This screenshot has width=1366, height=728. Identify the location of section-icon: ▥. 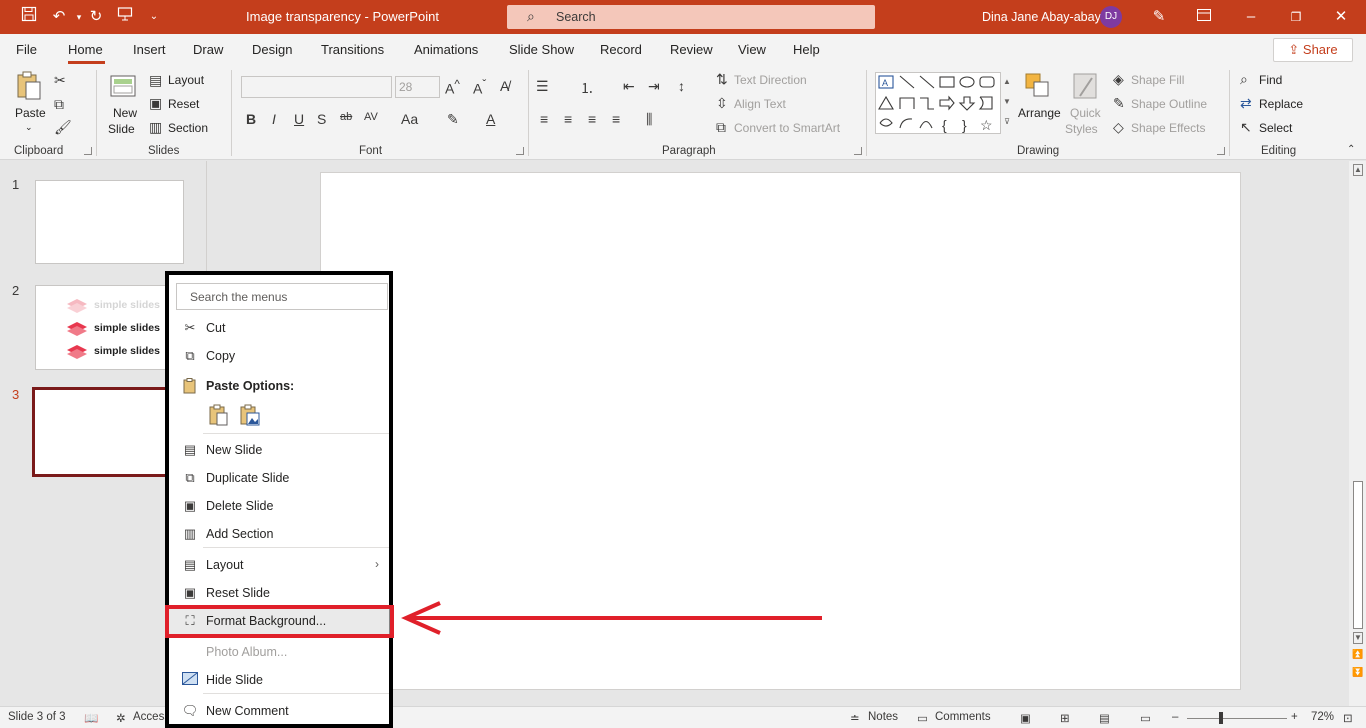
(155, 127).